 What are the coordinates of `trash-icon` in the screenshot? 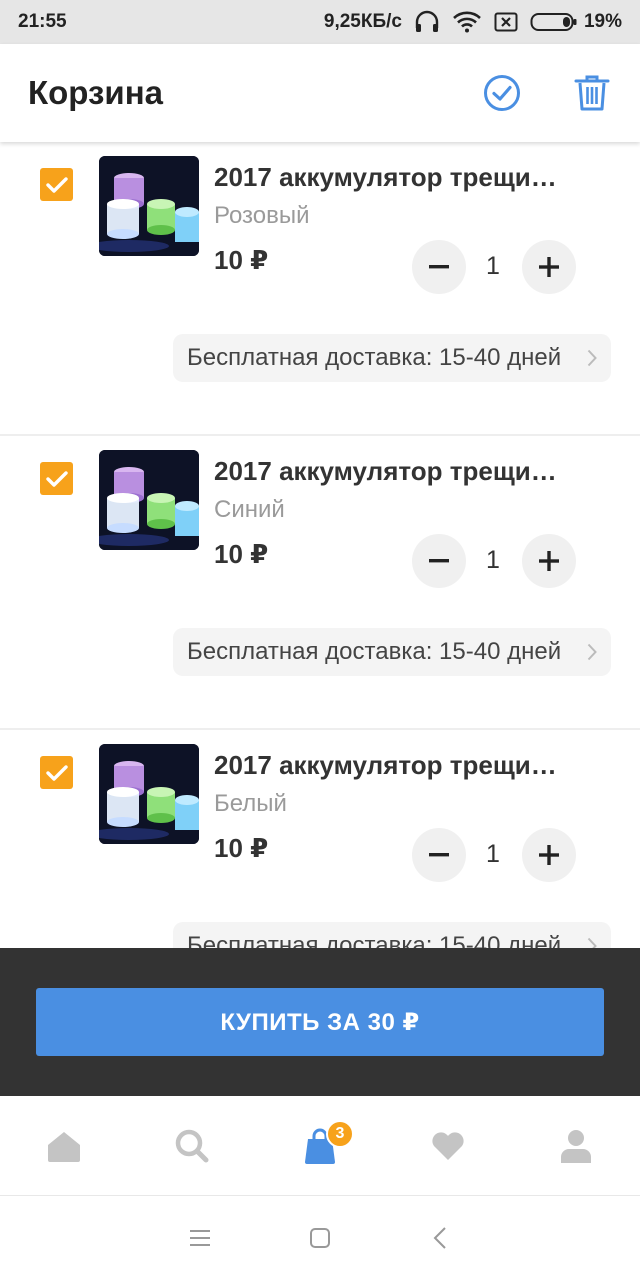 It's located at (592, 93).